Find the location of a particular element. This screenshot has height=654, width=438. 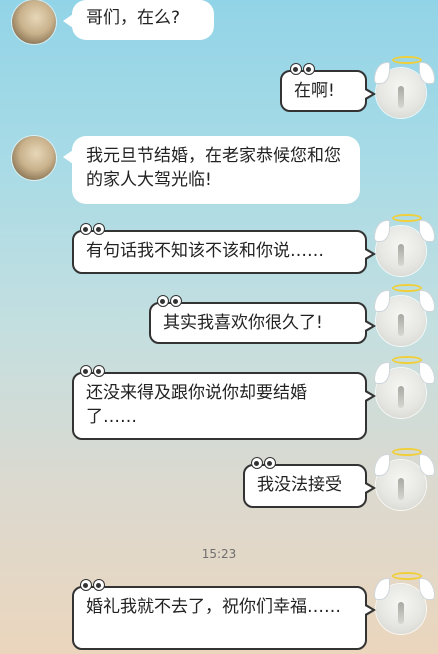

message-bubble-outgoing: 我没法接受 is located at coordinates (309, 482).